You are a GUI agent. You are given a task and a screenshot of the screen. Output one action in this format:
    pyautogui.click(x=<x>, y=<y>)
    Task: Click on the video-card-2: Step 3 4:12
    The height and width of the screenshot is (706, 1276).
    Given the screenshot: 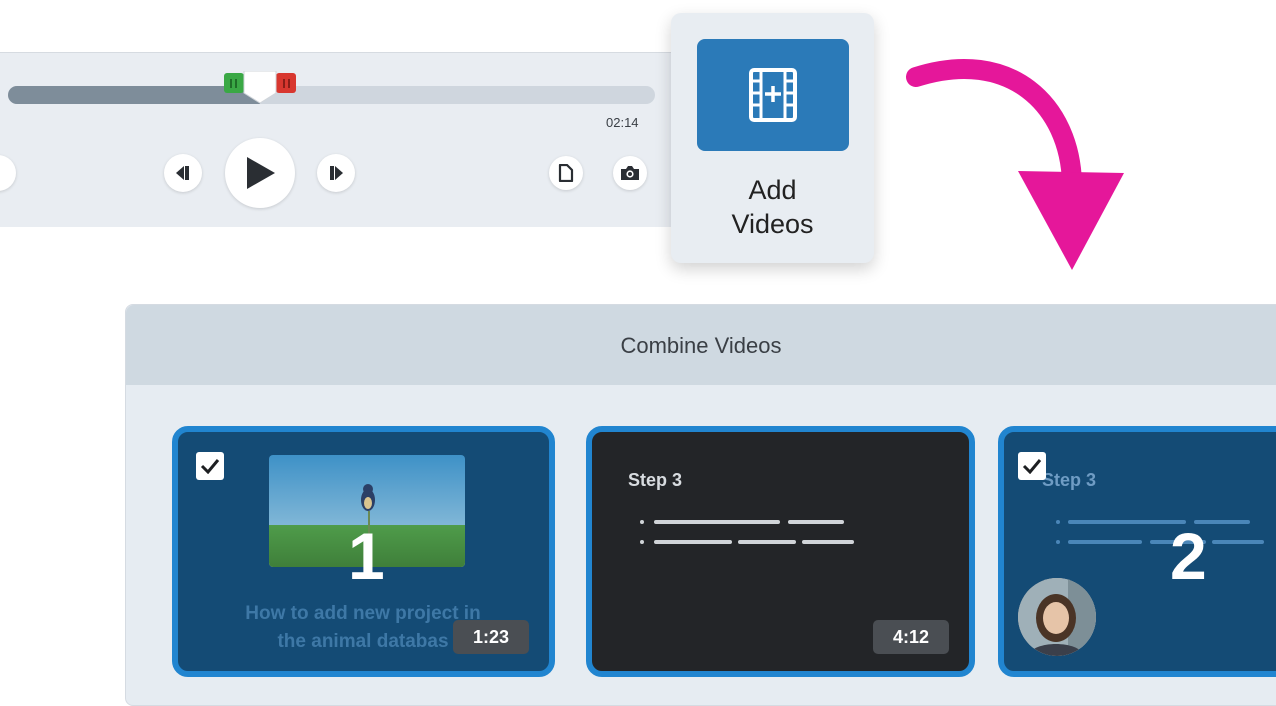 What is the action you would take?
    pyautogui.click(x=780, y=551)
    